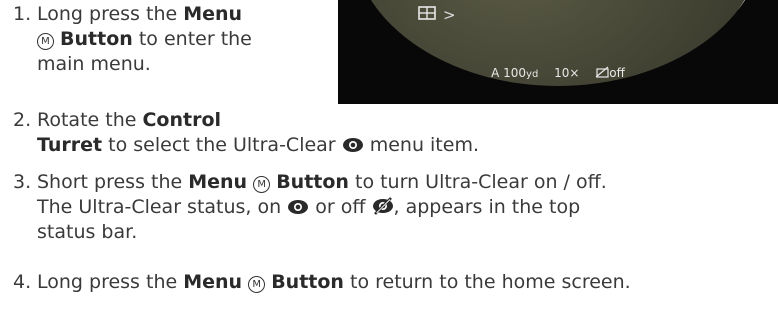 The width and height of the screenshot is (778, 312). Describe the element at coordinates (610, 73) in the screenshot. I see `ultraclear-status: off` at that location.